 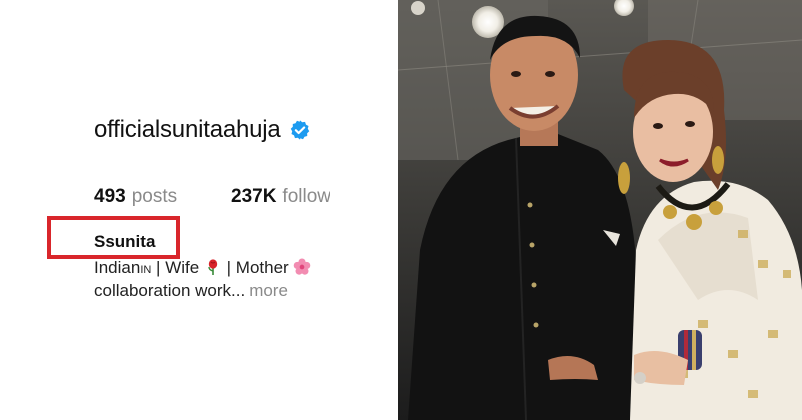 What do you see at coordinates (268, 290) in the screenshot?
I see `more-link: more` at bounding box center [268, 290].